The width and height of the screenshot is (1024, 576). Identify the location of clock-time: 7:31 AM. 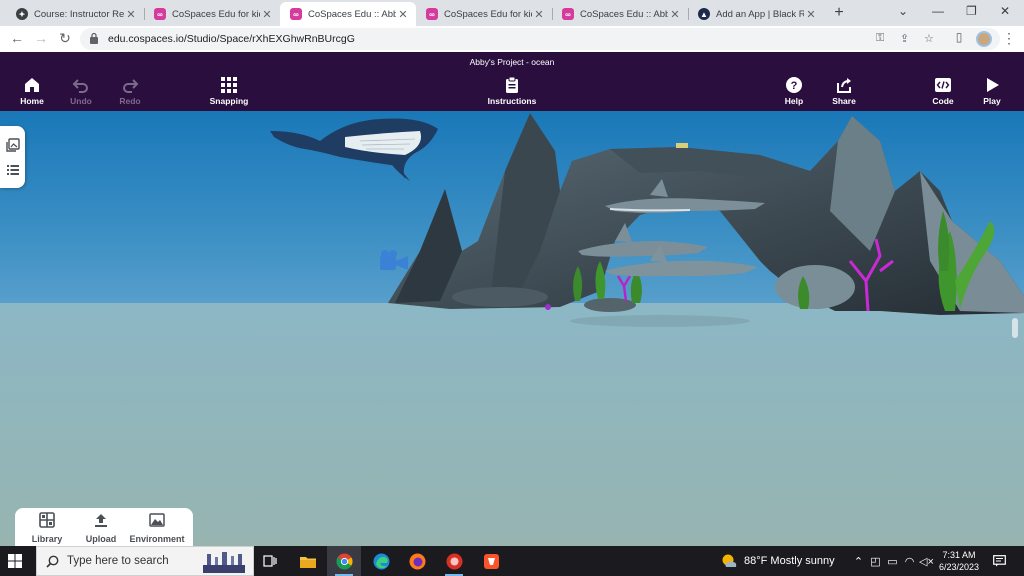
(959, 555).